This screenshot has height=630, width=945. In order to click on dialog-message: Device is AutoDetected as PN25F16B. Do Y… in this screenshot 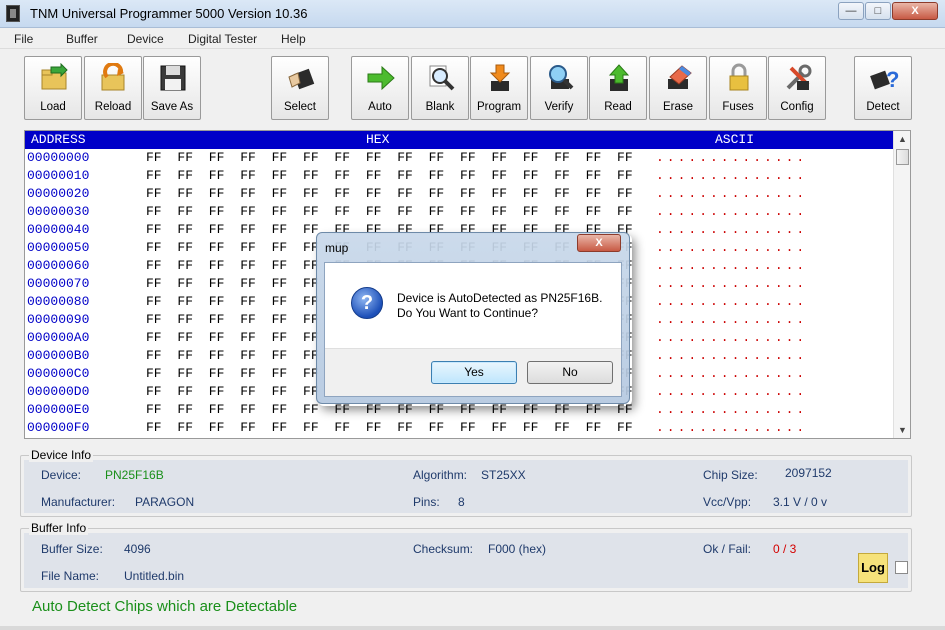, I will do `click(499, 306)`.